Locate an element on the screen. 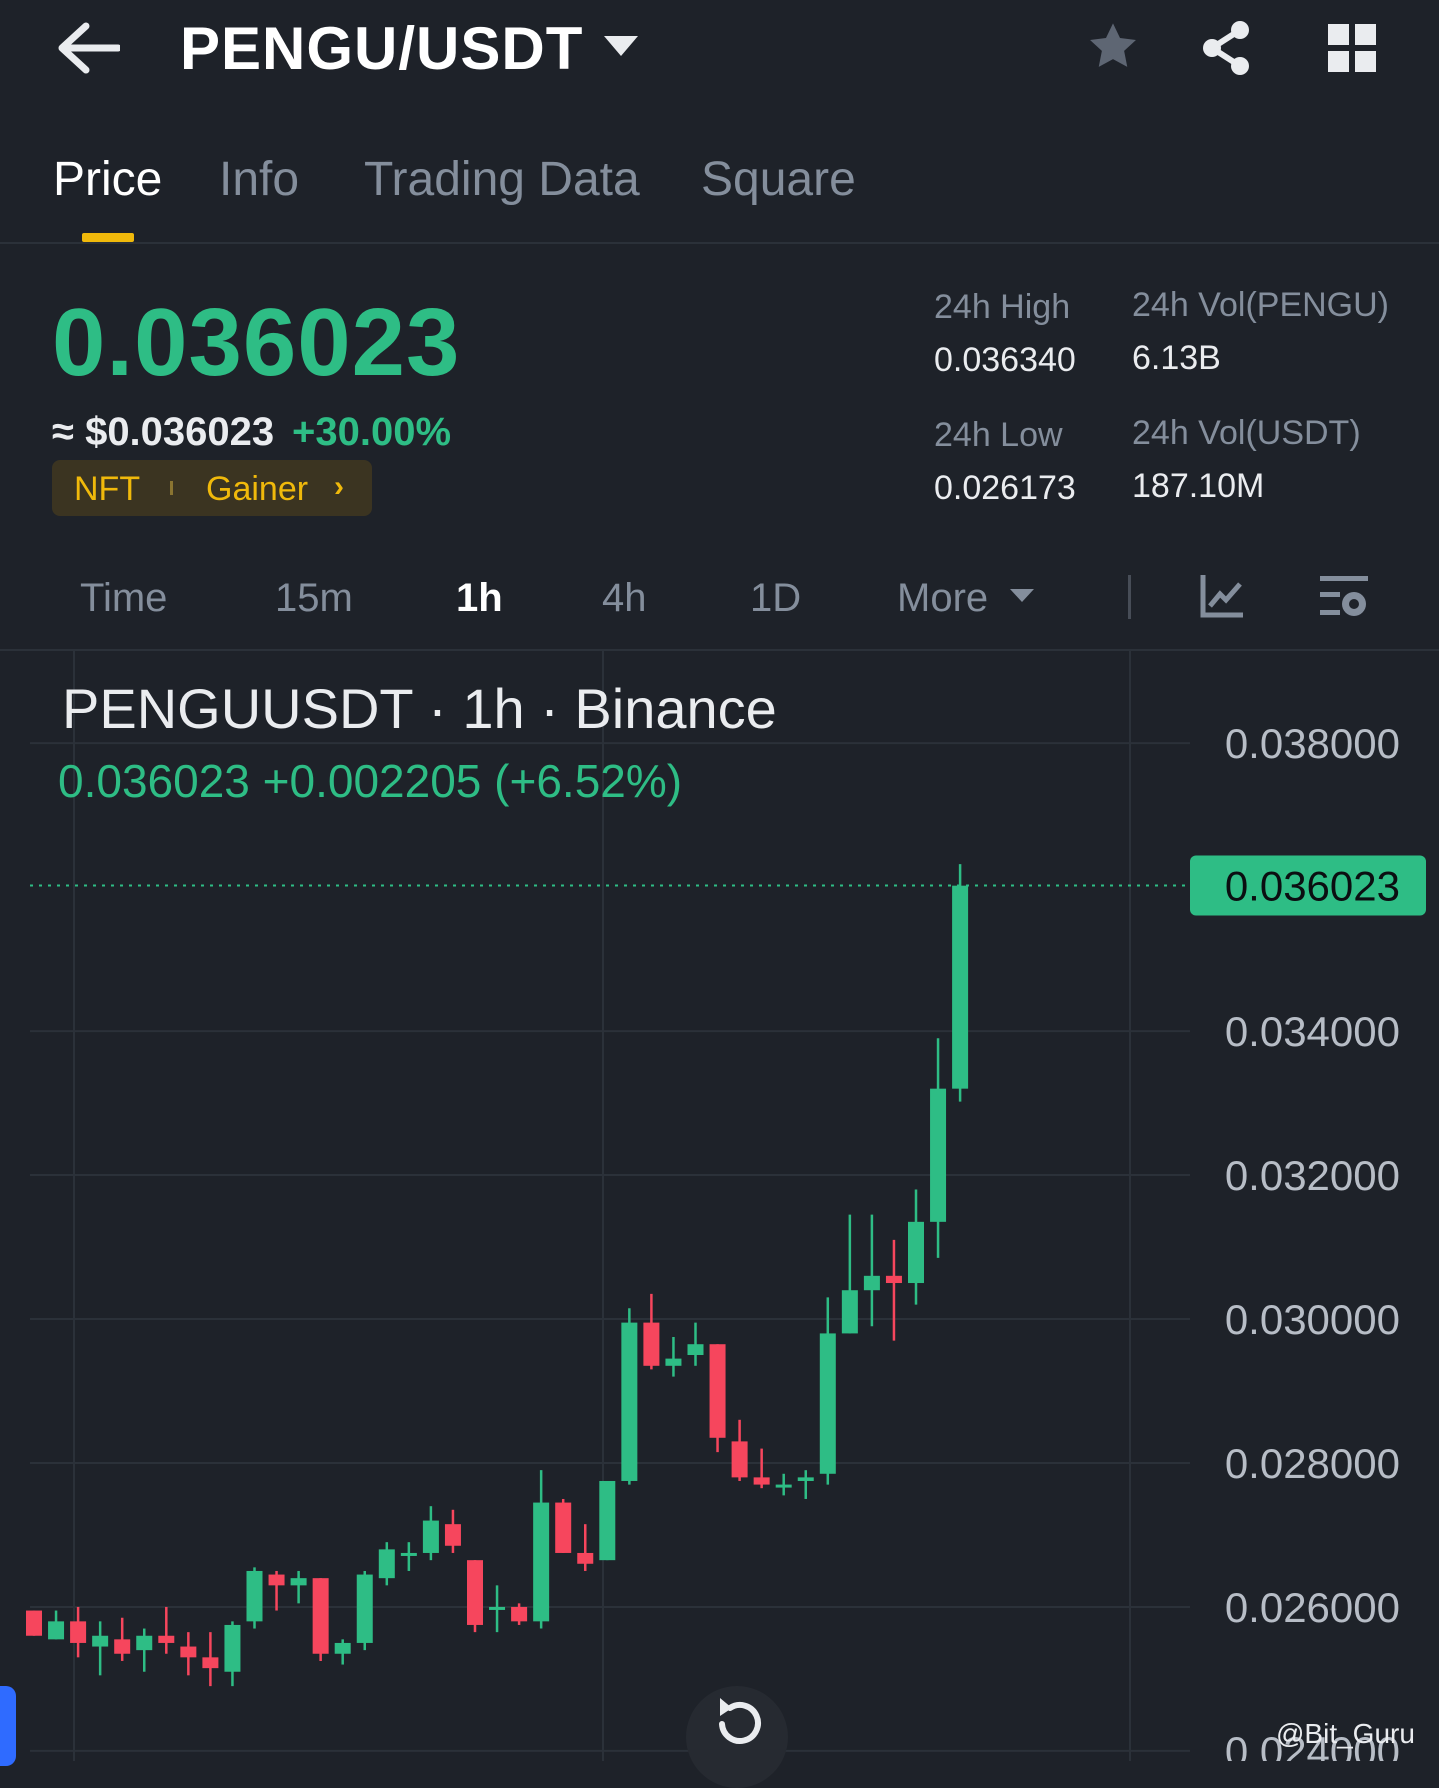 The image size is (1439, 1788). interval-more: More is located at coordinates (942, 598).